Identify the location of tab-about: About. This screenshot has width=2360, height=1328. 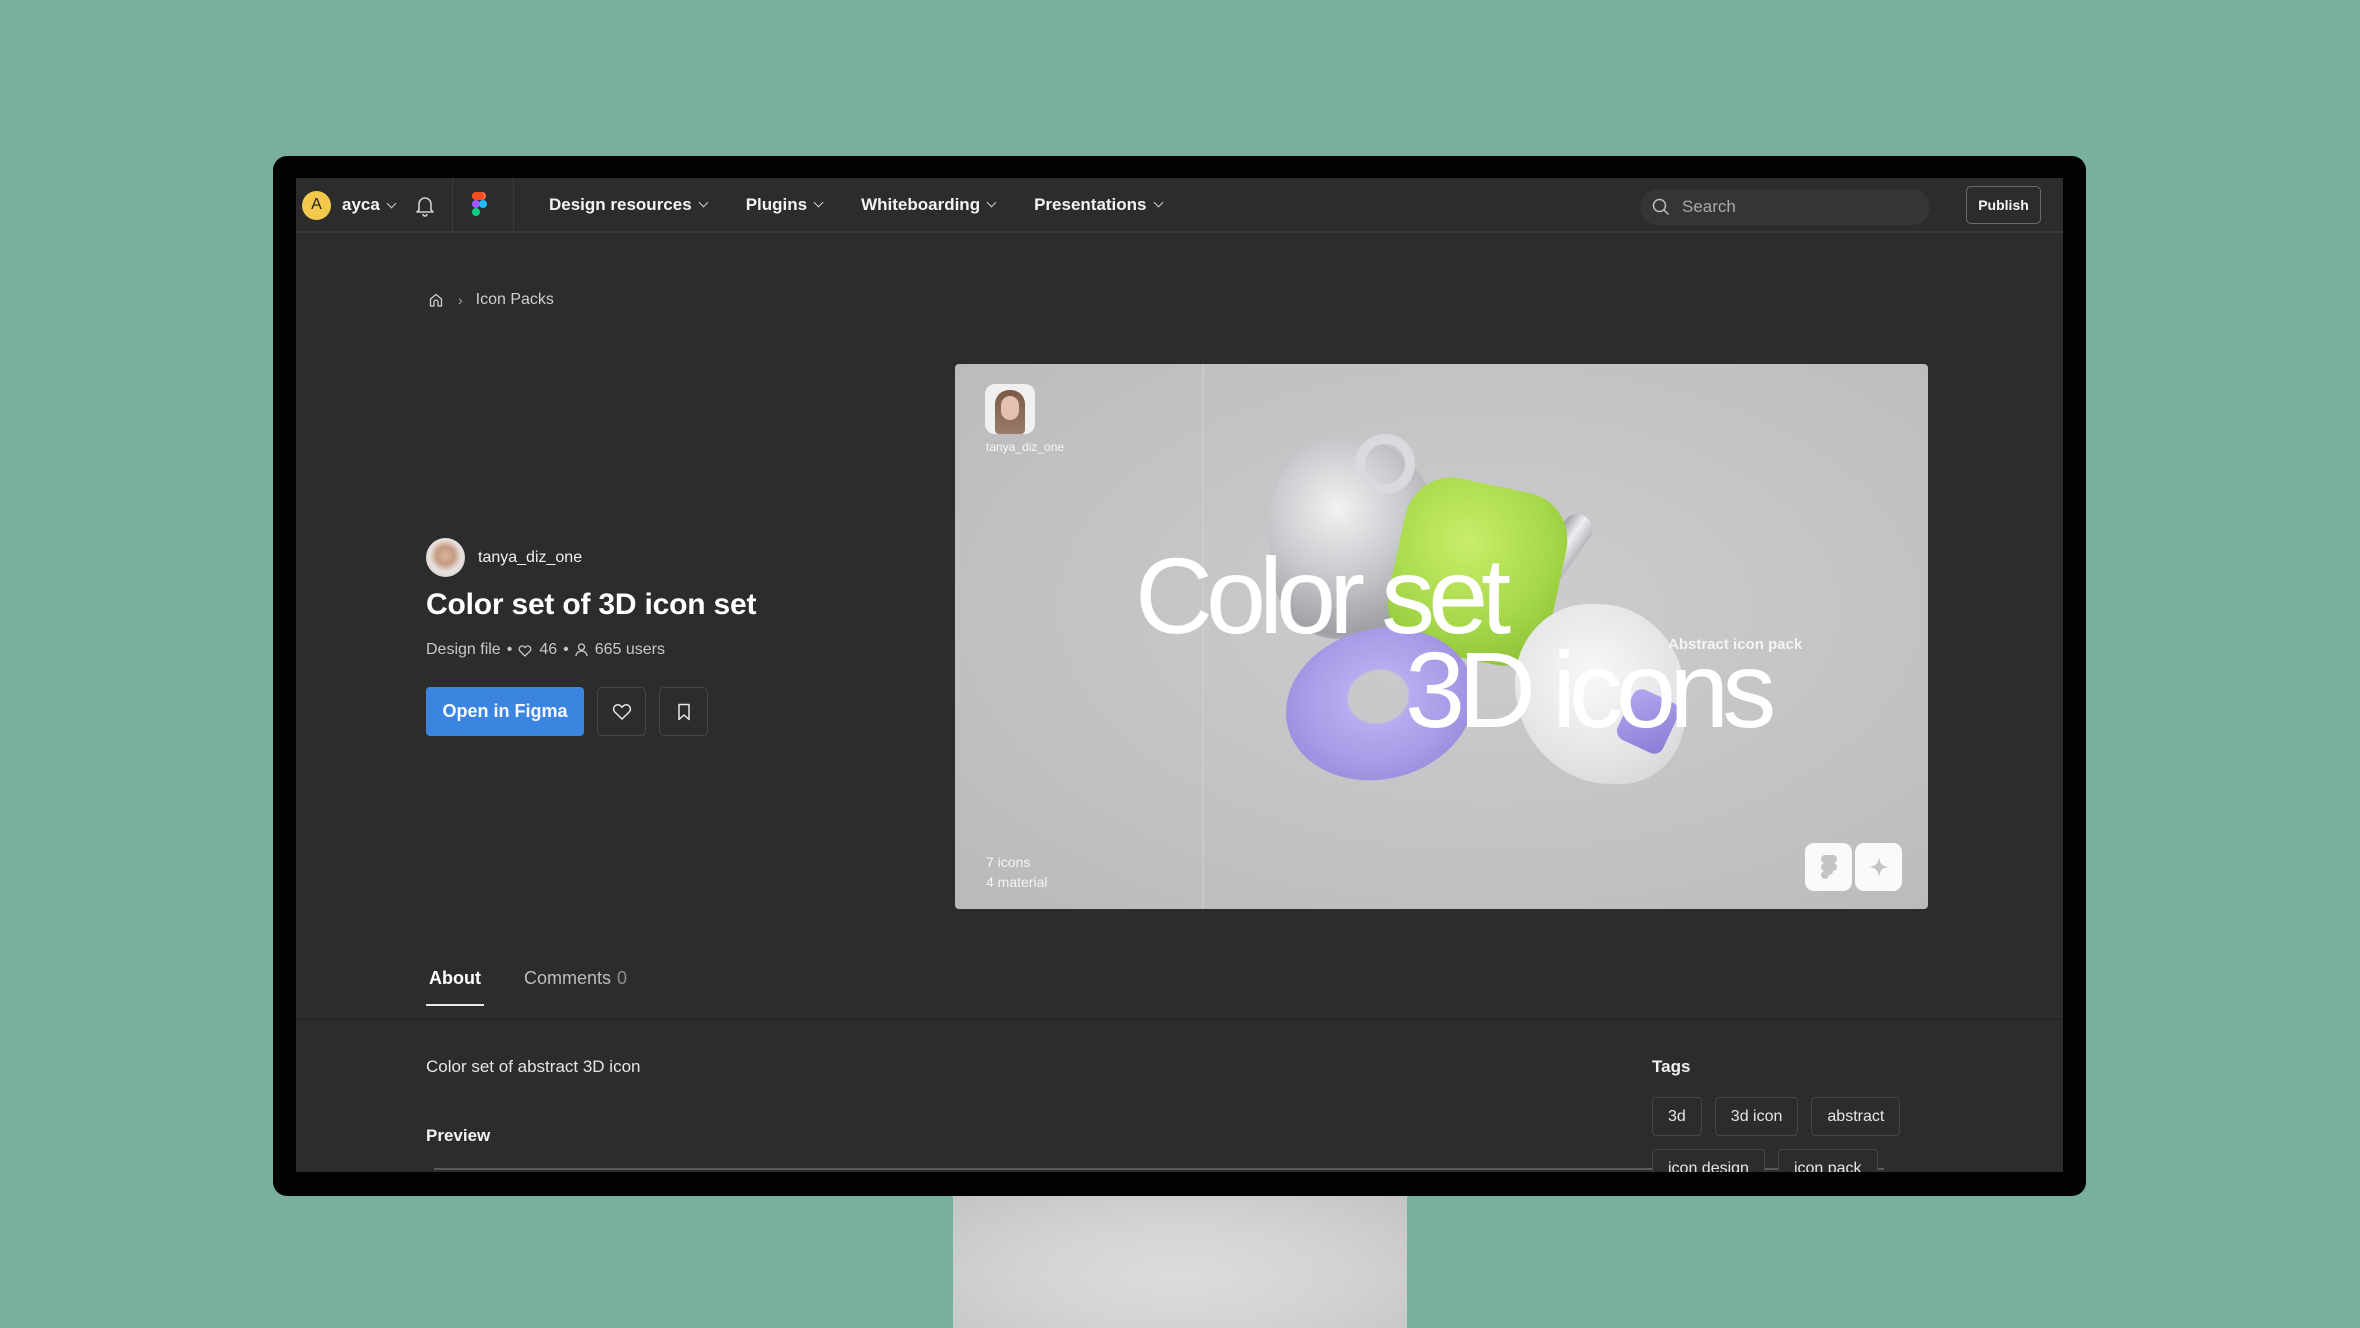
(455, 987).